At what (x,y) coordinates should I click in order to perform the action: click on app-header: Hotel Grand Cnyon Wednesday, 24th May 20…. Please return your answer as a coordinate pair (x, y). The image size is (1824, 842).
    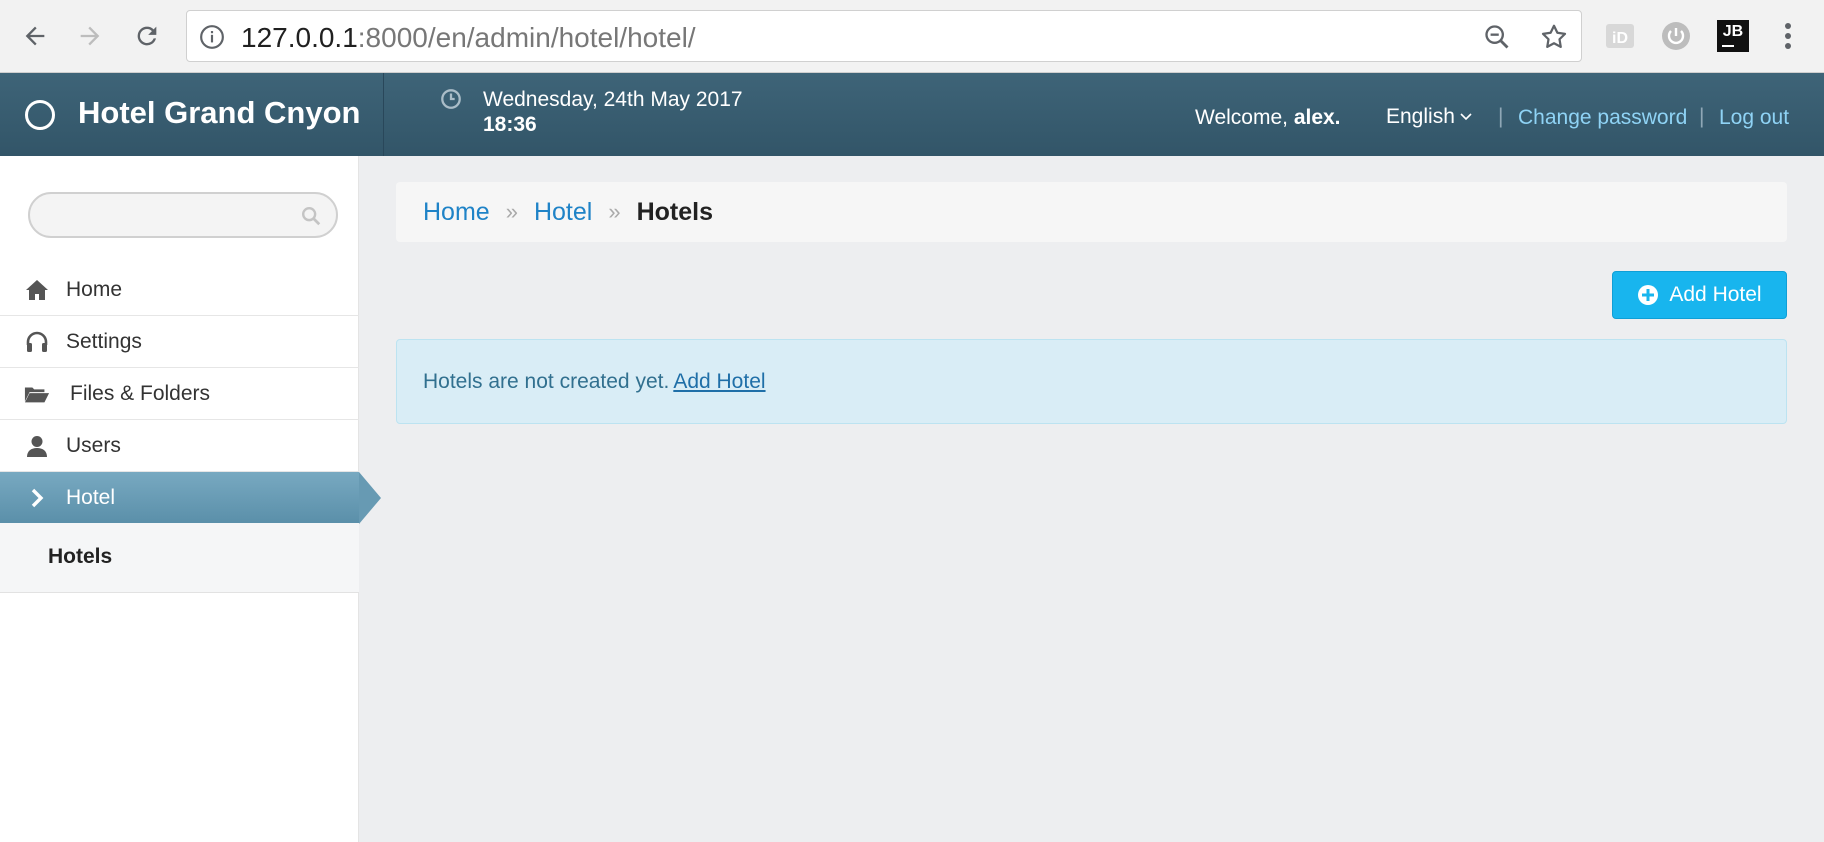
    Looking at the image, I should click on (912, 114).